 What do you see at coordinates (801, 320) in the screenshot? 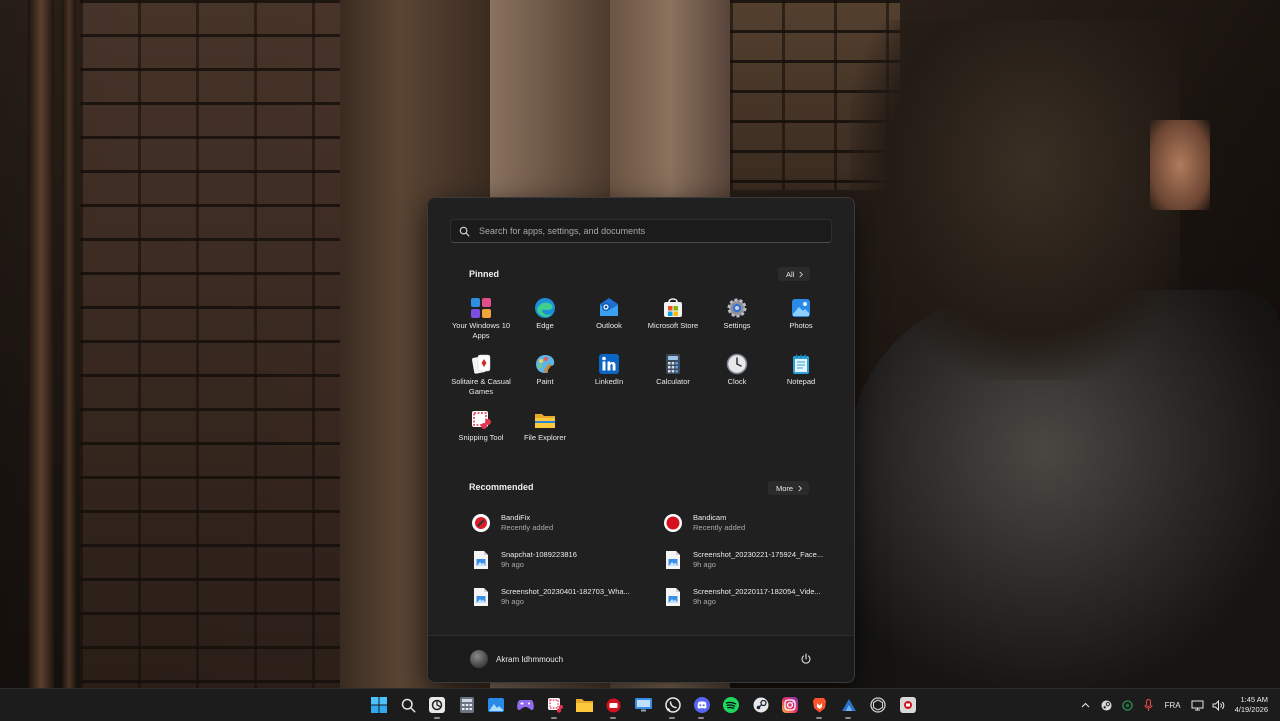
I see `pinned-app-photos: Photos` at bounding box center [801, 320].